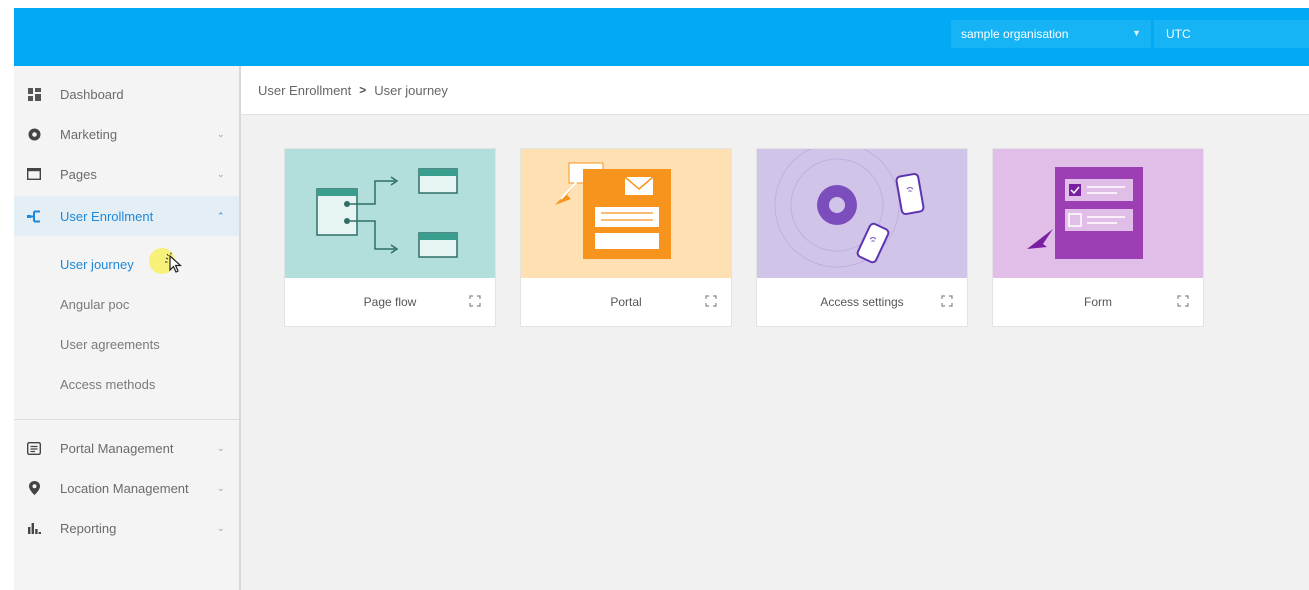  Describe the element at coordinates (862, 302) in the screenshot. I see `card-label: Access settings` at that location.